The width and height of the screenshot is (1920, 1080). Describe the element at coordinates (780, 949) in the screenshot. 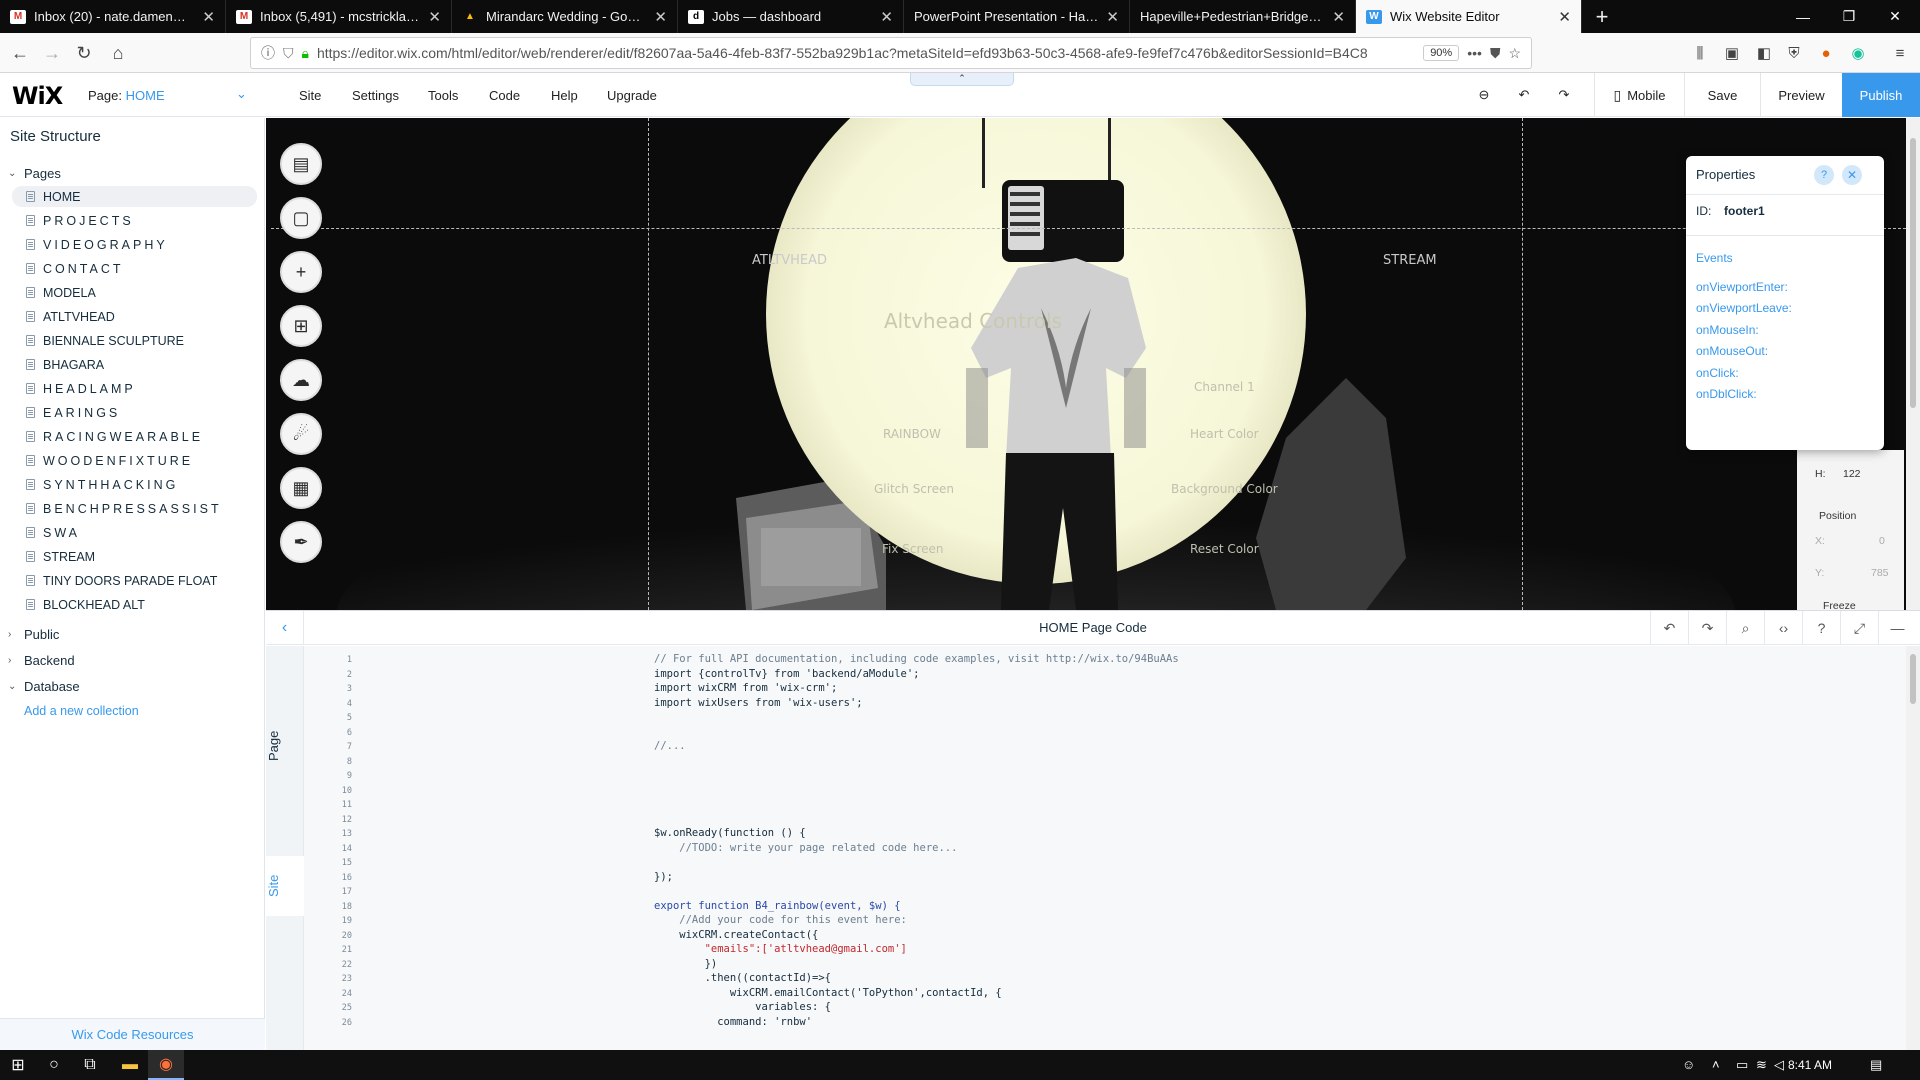

I see `code-line: "emails":['atltvhead@gmail.com']` at that location.